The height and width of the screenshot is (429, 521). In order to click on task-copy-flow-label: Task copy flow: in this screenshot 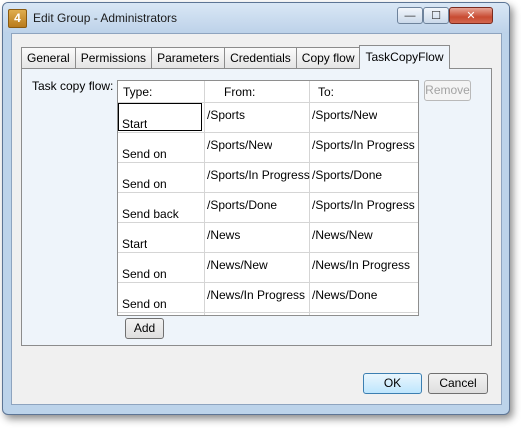, I will do `click(73, 86)`.